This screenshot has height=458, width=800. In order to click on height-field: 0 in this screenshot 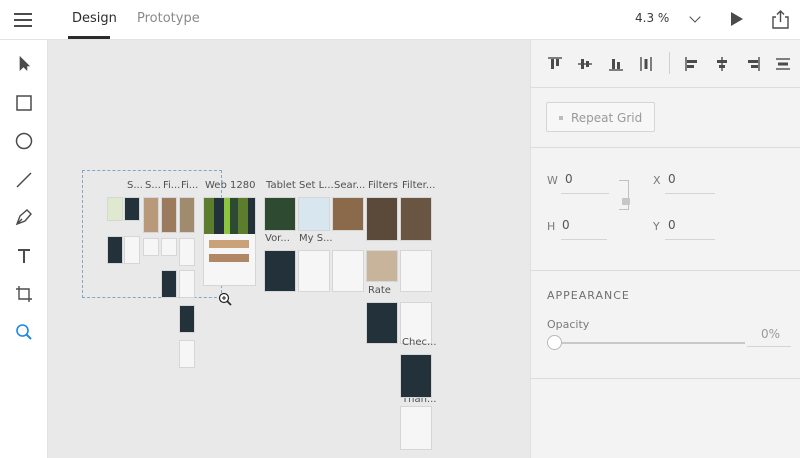, I will do `click(566, 225)`.